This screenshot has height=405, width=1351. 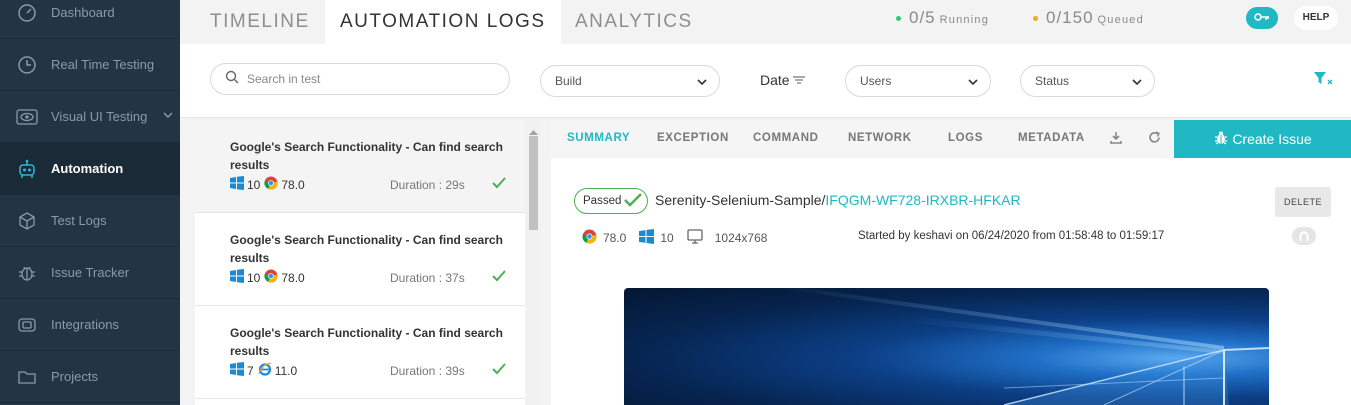 I want to click on sidebar-item-issue-tracker: Issue Tracker, so click(x=90, y=273).